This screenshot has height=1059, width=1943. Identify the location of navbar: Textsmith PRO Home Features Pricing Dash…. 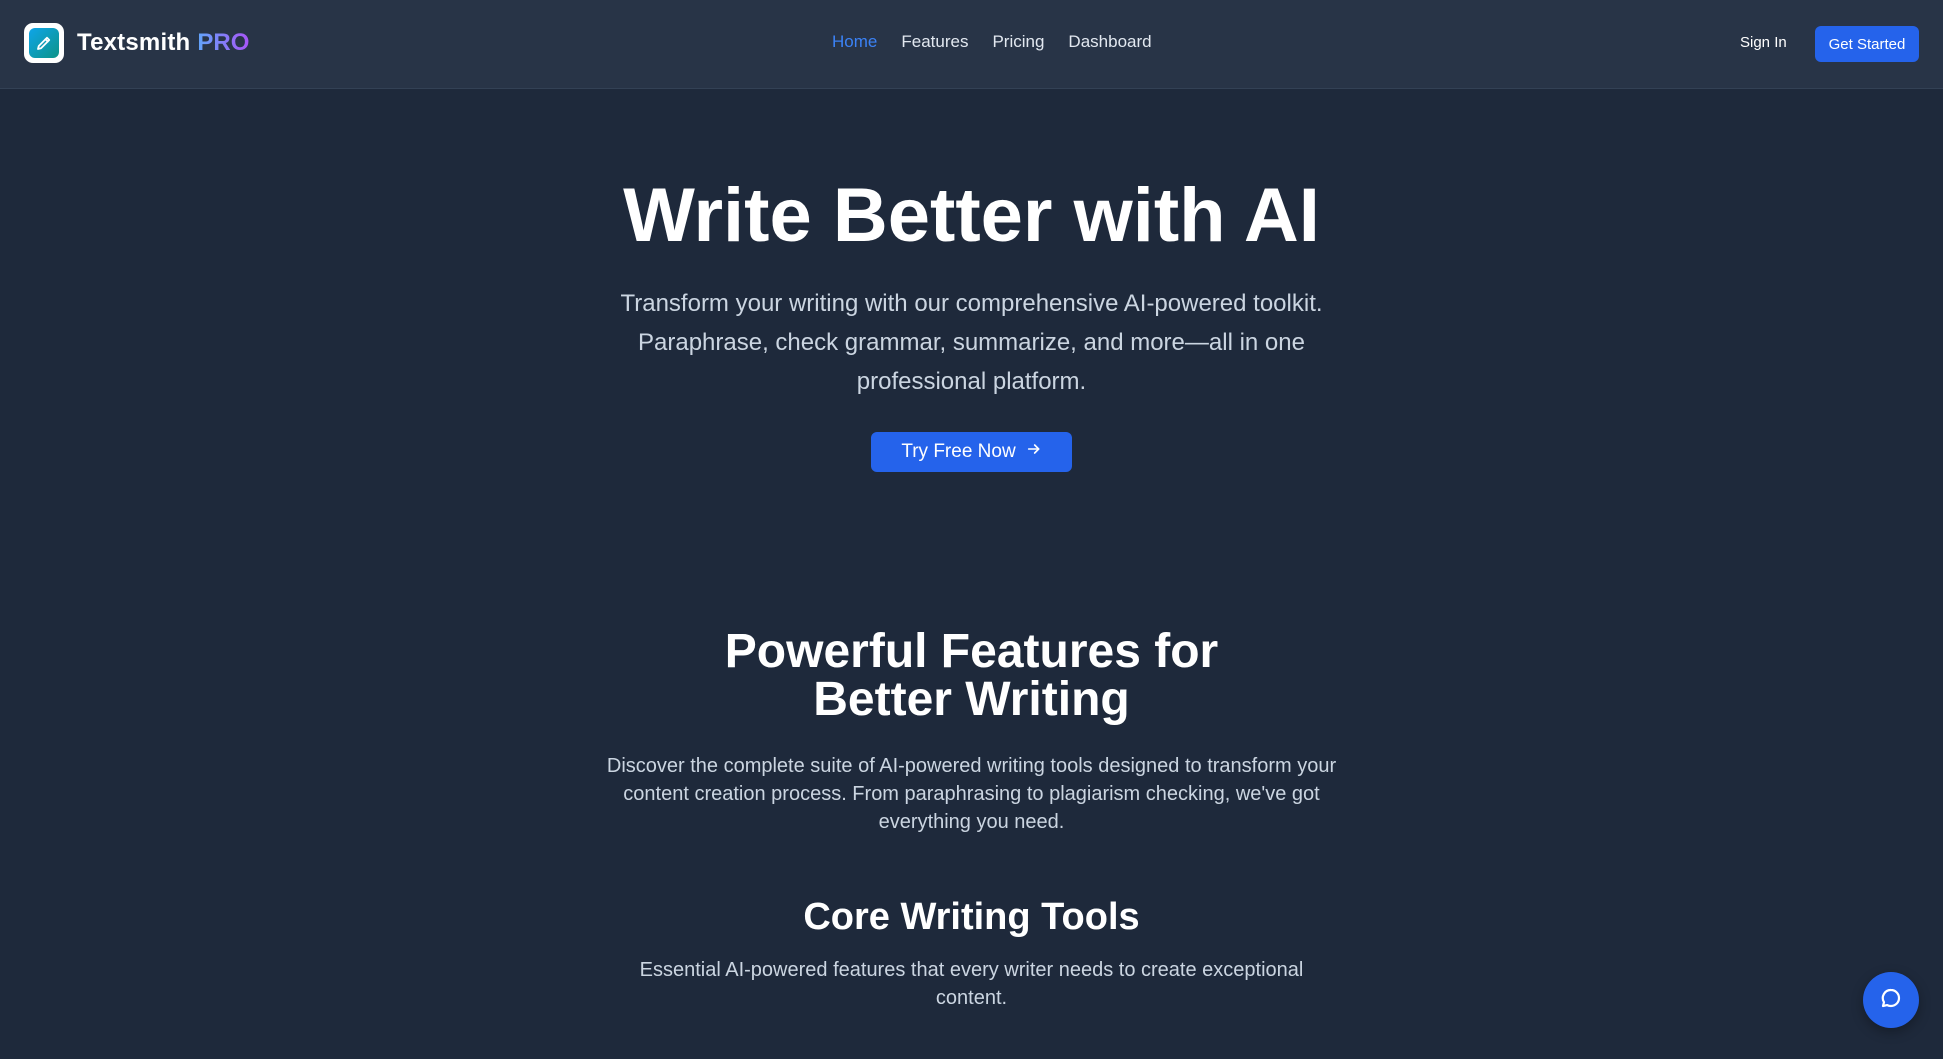
(971, 44).